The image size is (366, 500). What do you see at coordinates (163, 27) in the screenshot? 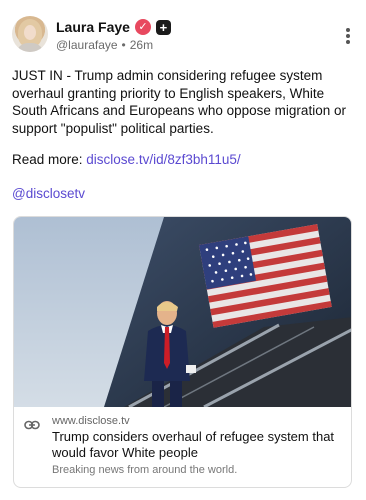
I see `plus-icon: +` at bounding box center [163, 27].